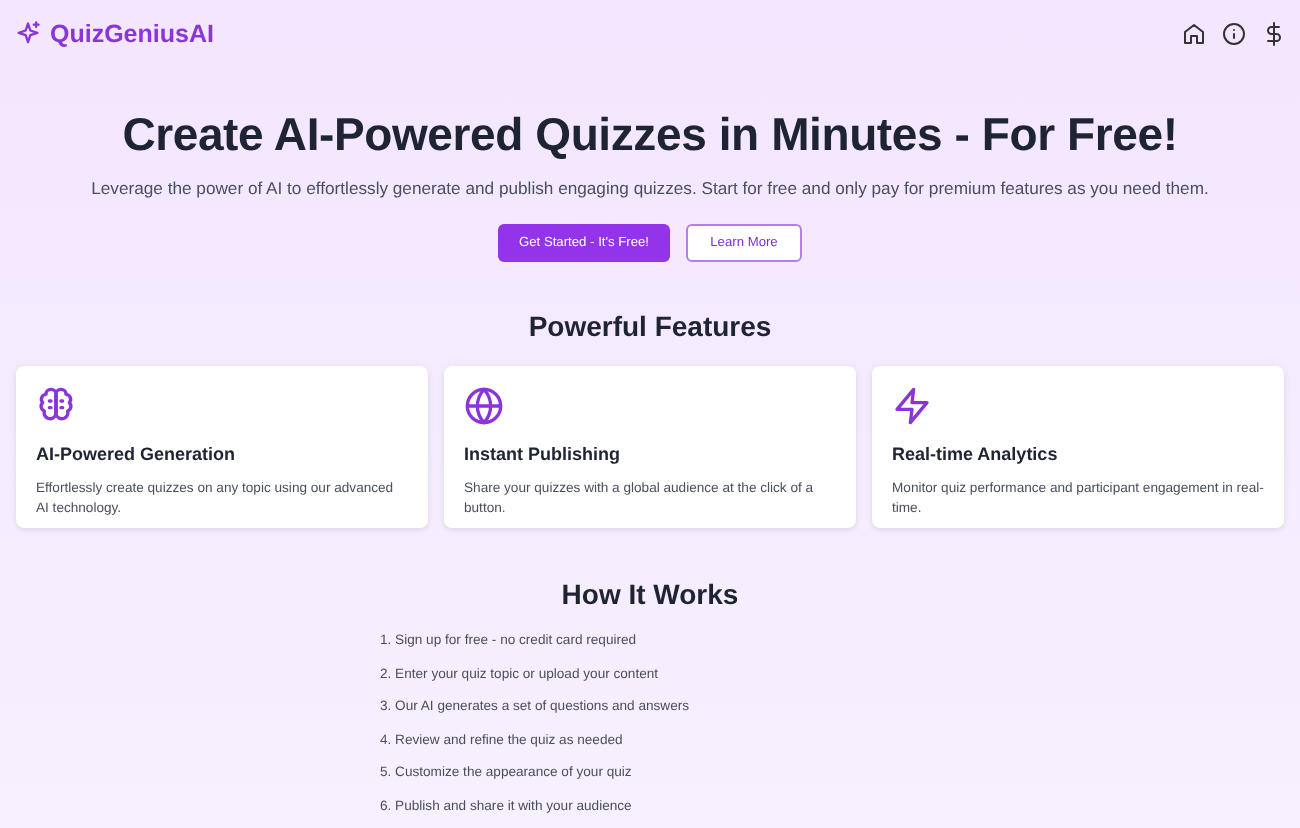 The height and width of the screenshot is (828, 1300). I want to click on globe-icon, so click(484, 406).